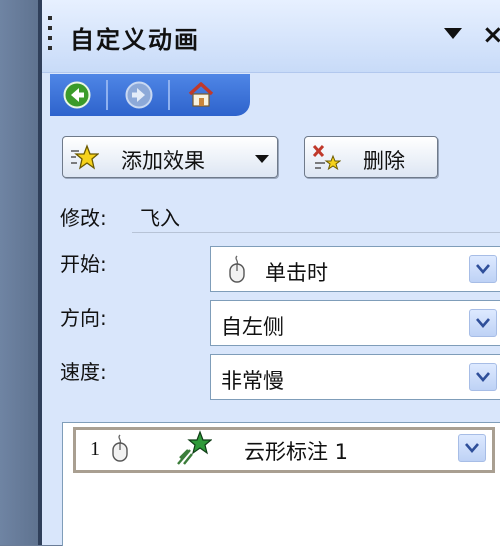 Image resolution: width=500 pixels, height=546 pixels. Describe the element at coordinates (271, 36) in the screenshot. I see `pane-title-bar: 自定义动画 ×` at that location.